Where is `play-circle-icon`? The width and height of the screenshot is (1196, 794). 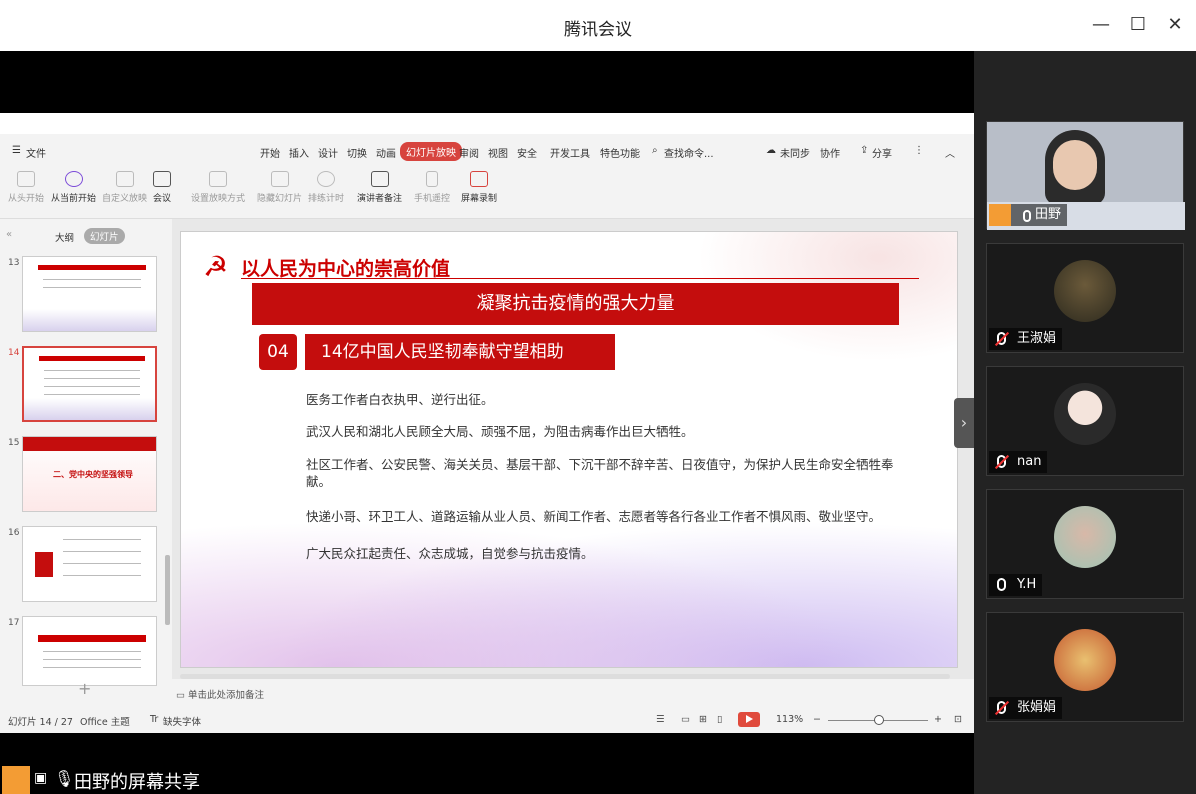 play-circle-icon is located at coordinates (73, 179).